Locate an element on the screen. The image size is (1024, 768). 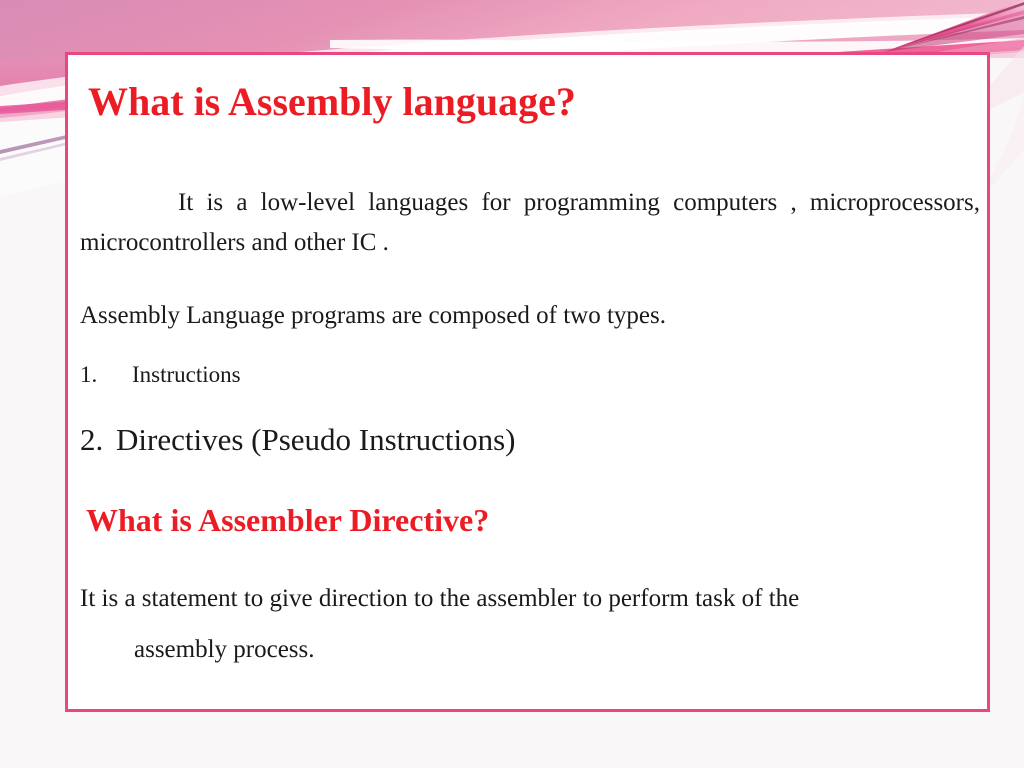
list-item-label: Directives (Pseudo Instructions) is located at coordinates (316, 439).